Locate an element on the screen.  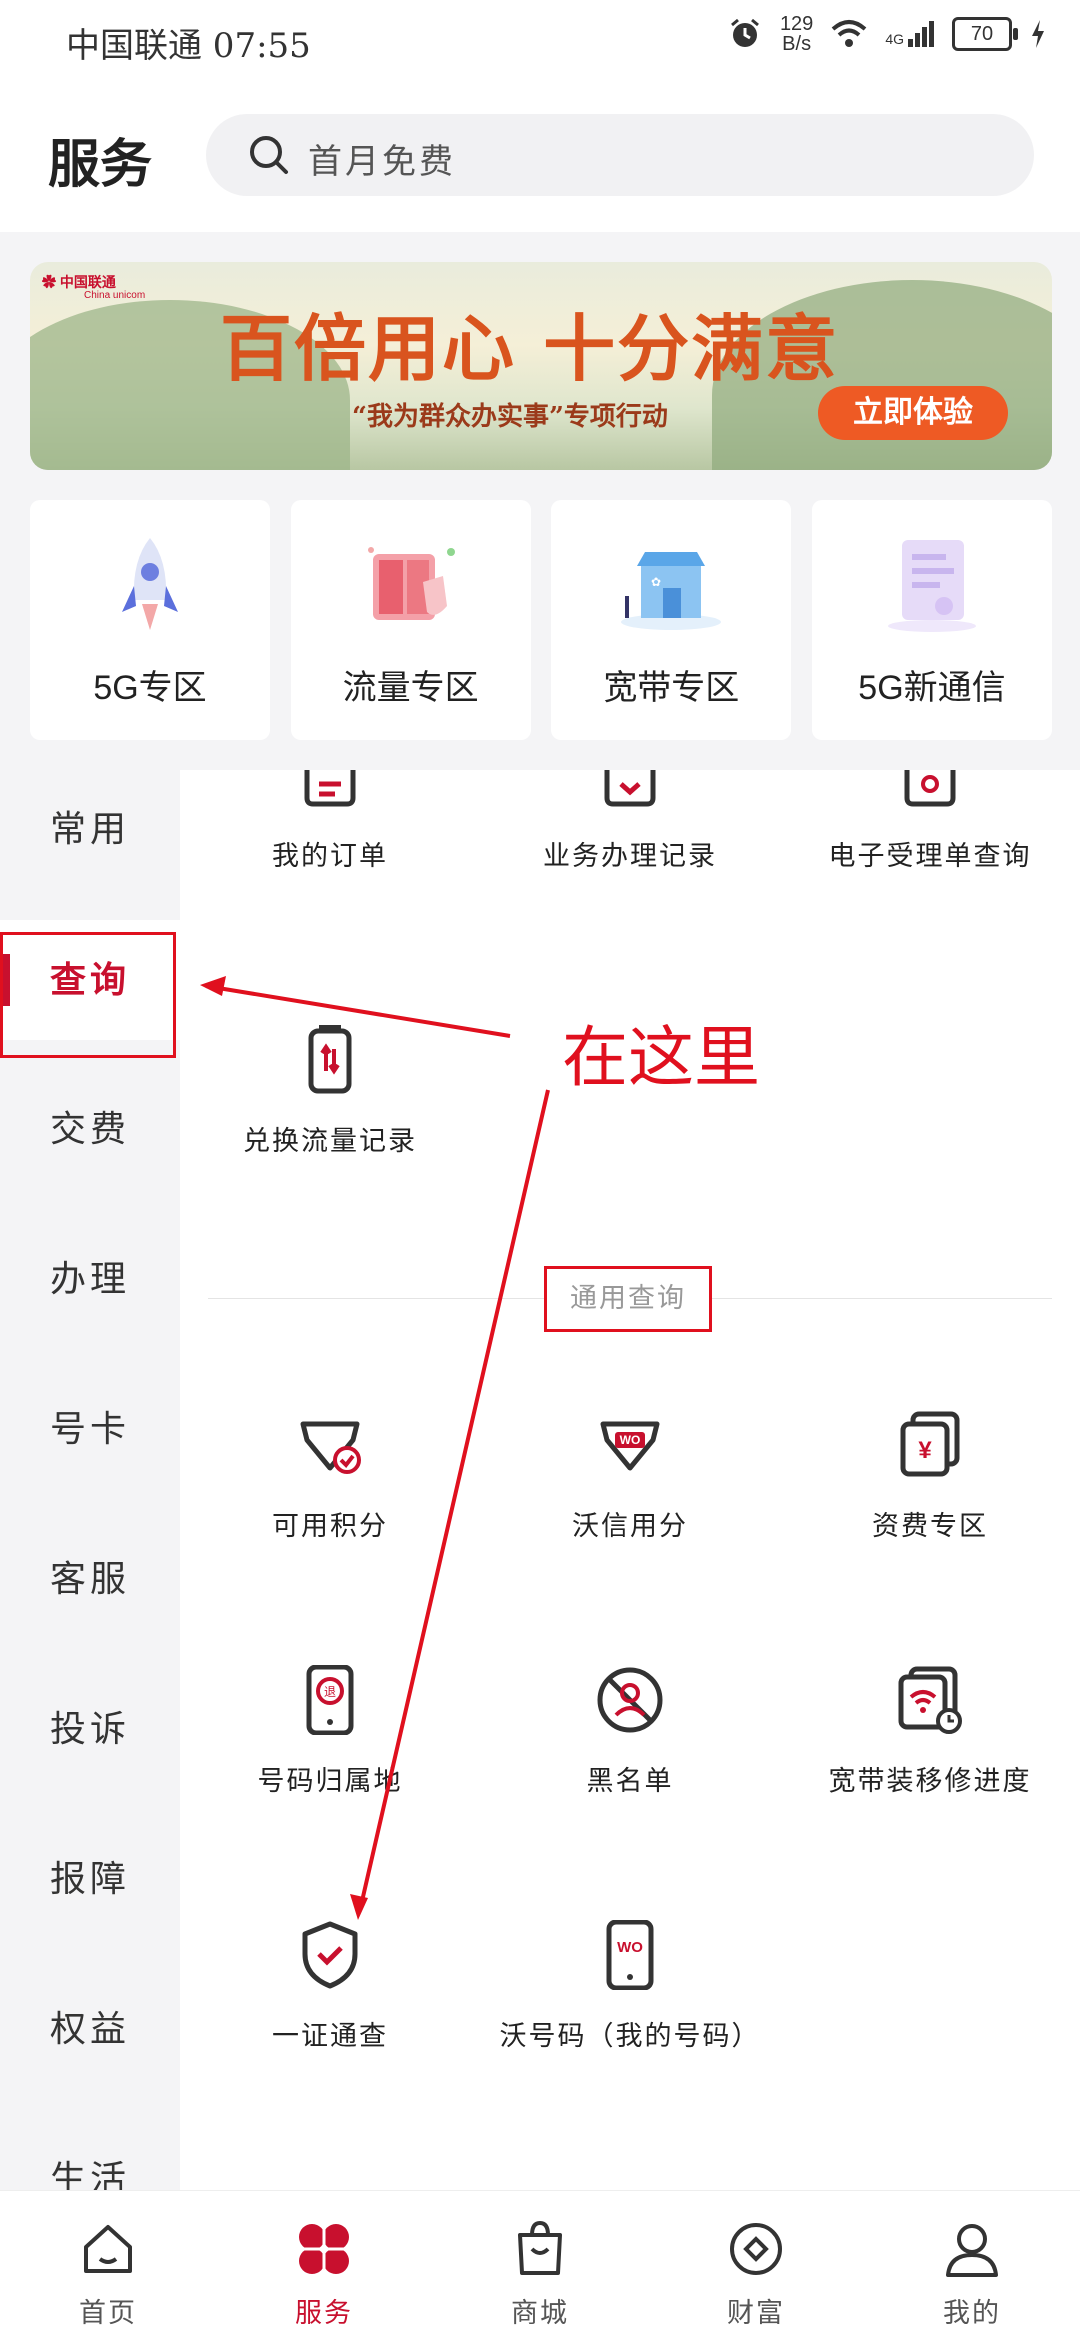
search-icon is located at coordinates (269, 155).